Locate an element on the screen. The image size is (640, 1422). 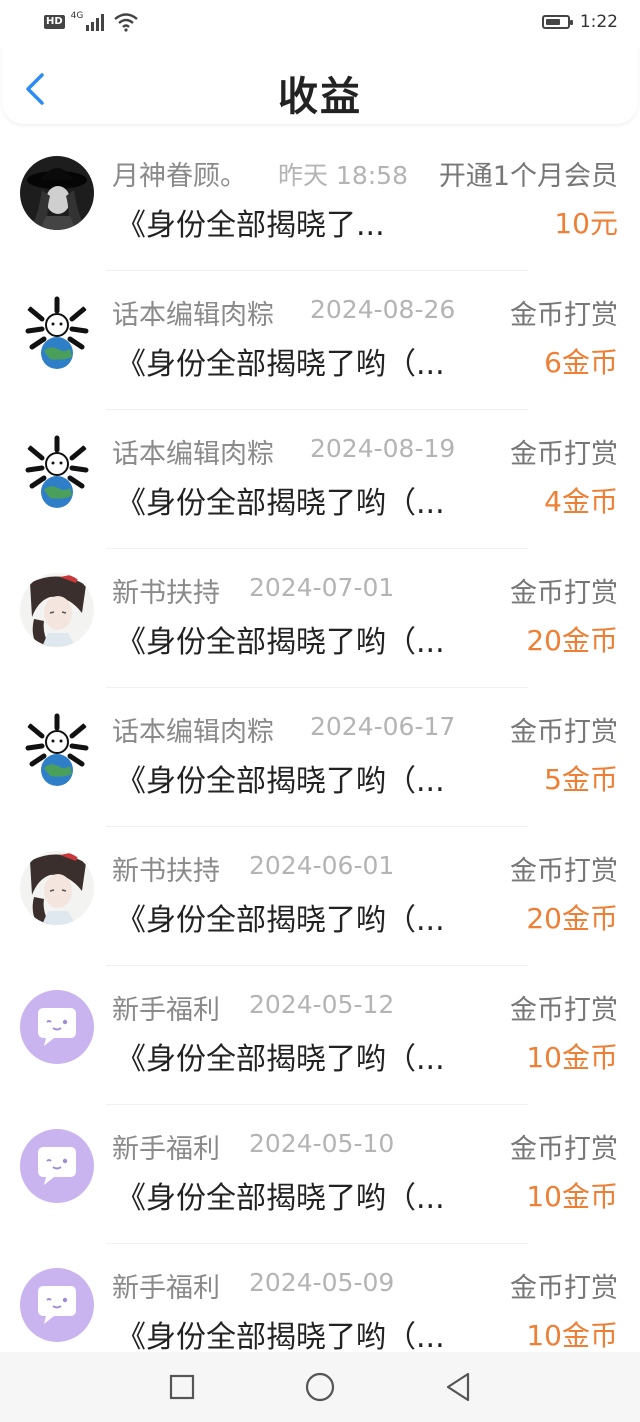
entry-meta: 新手福利 2024-05-10 金币打赏 is located at coordinates (365, 1146).